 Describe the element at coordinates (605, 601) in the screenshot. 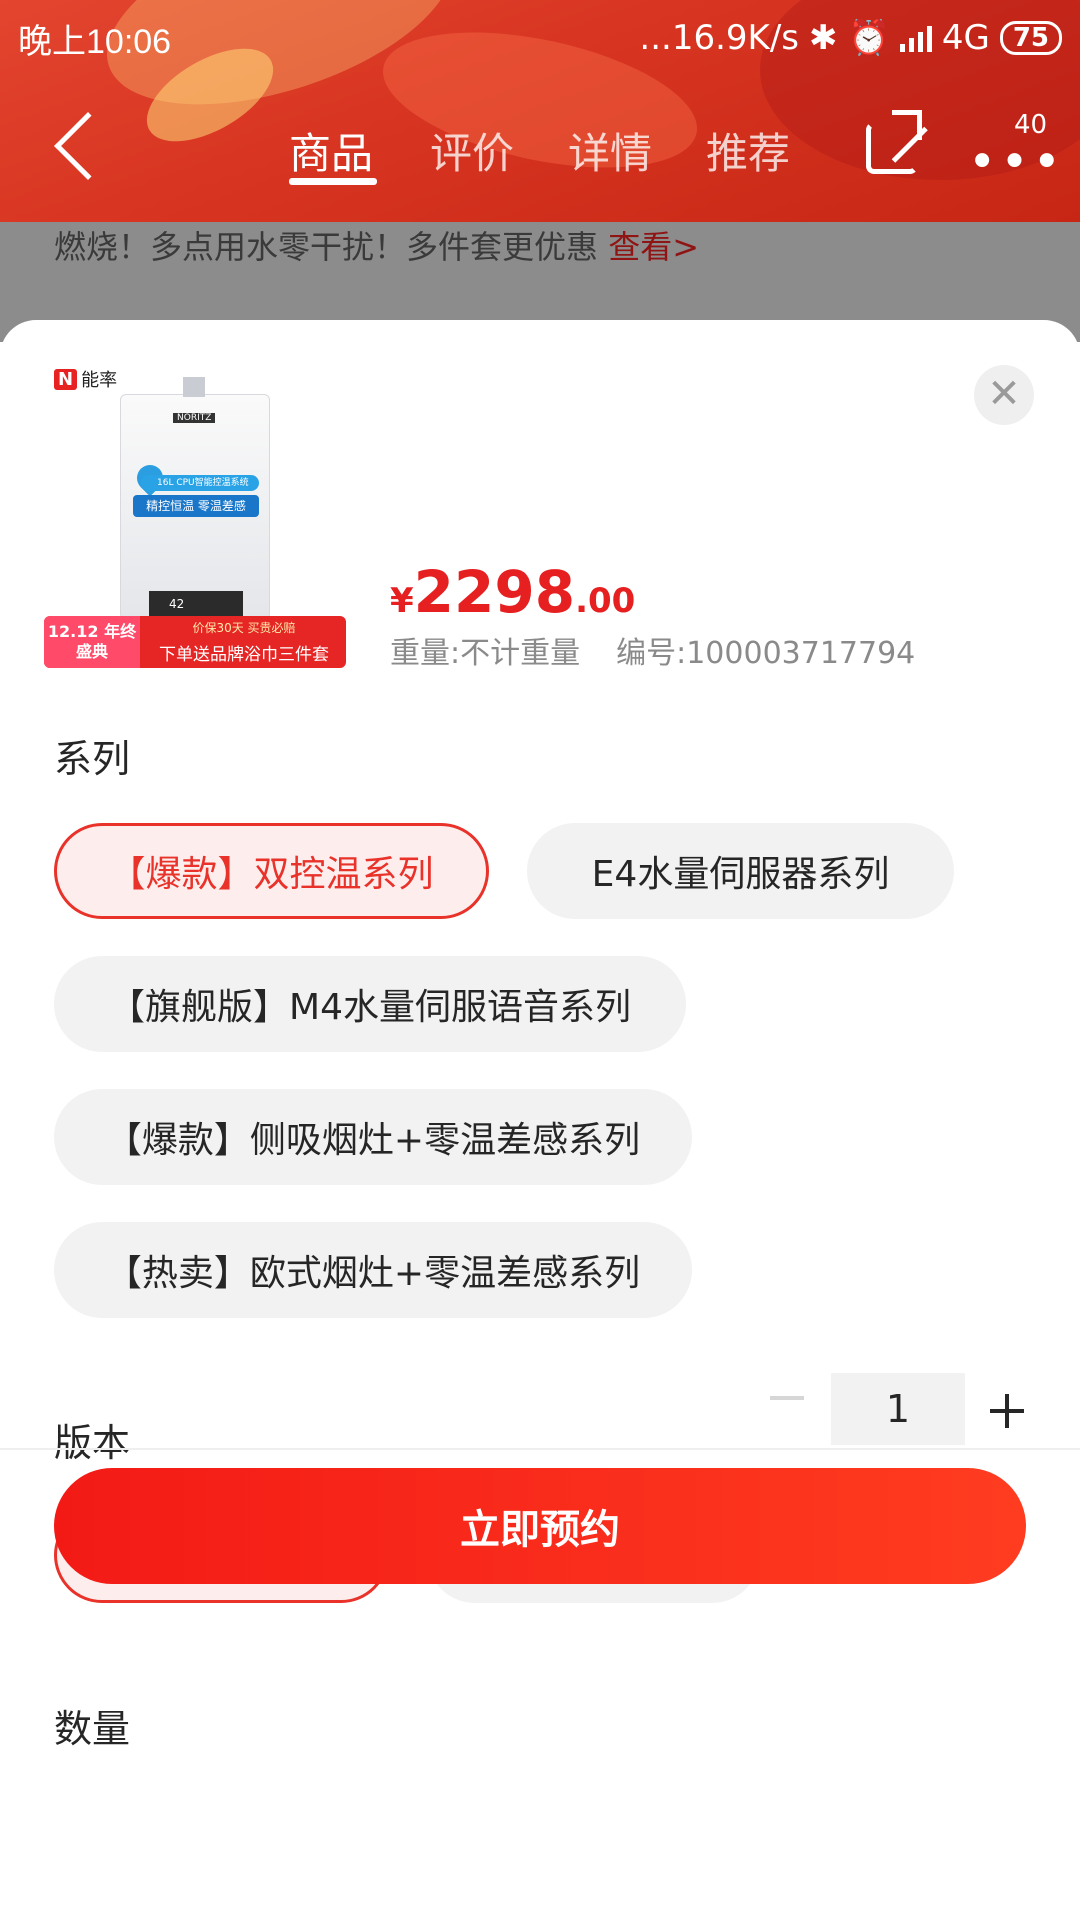

I see `price-decimal: .00` at that location.